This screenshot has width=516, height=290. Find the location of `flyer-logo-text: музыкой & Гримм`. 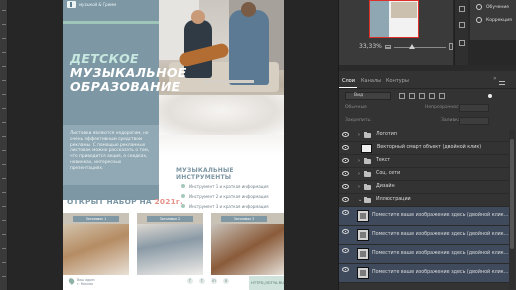

flyer-logo-text: музыкой & Гримм is located at coordinates (98, 4).